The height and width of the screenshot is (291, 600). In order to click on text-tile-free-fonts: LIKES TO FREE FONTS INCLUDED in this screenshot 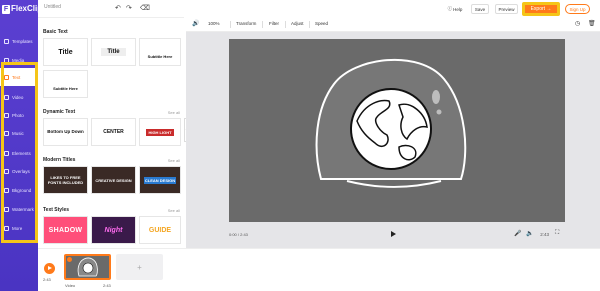, I will do `click(65, 180)`.